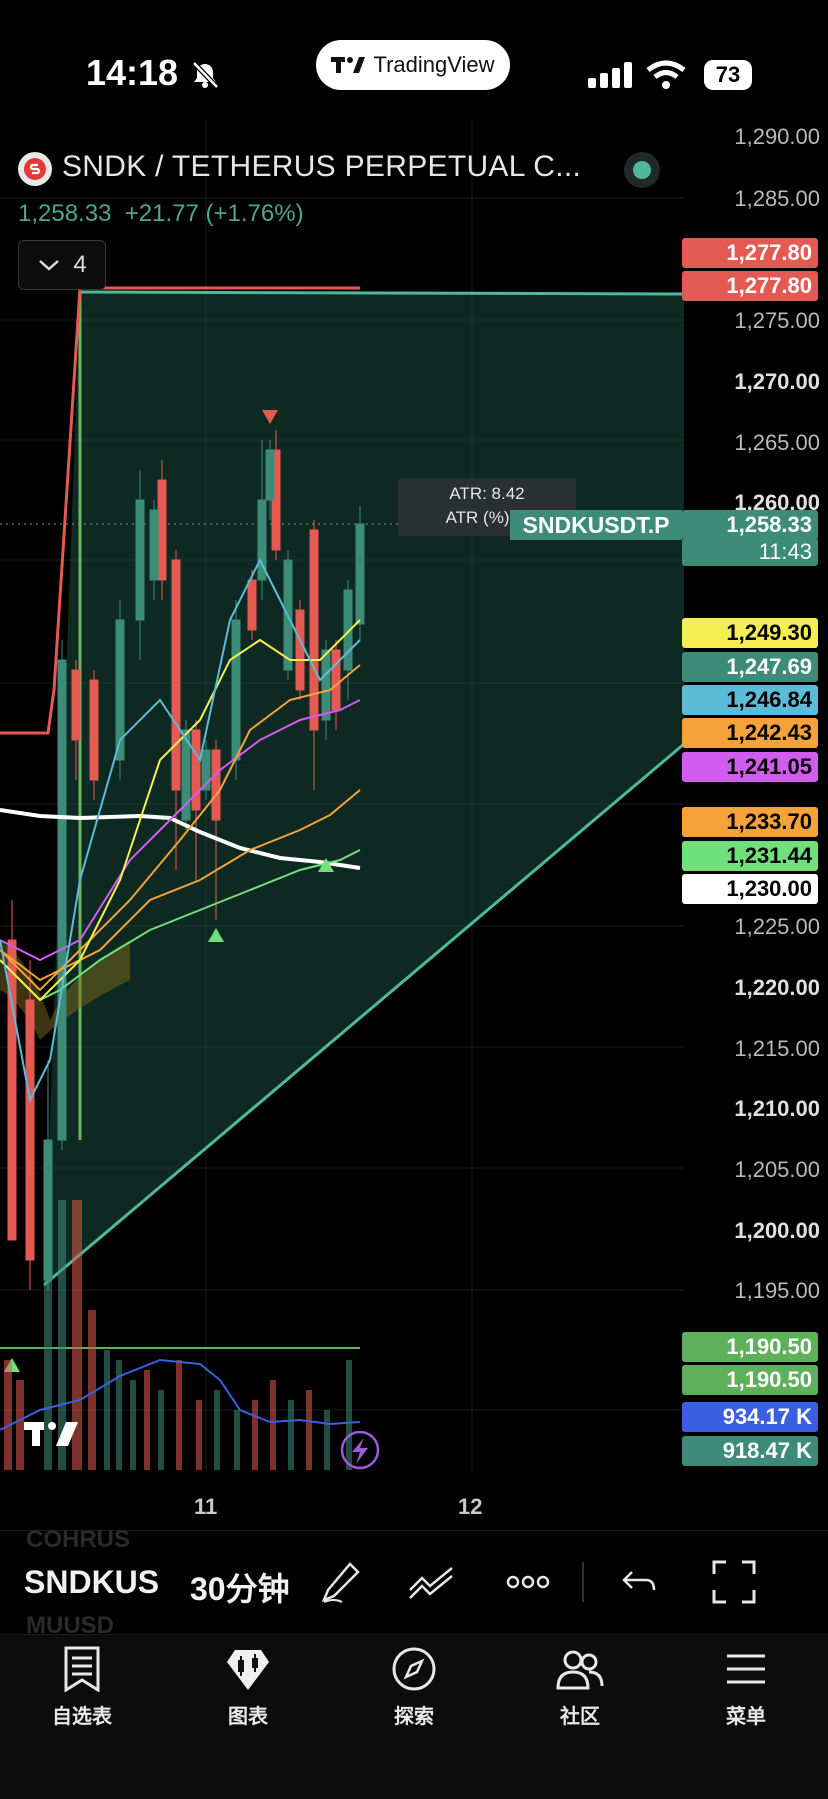 Image resolution: width=828 pixels, height=1799 pixels. Describe the element at coordinates (80, 264) in the screenshot. I see `indicator-count: 4` at that location.